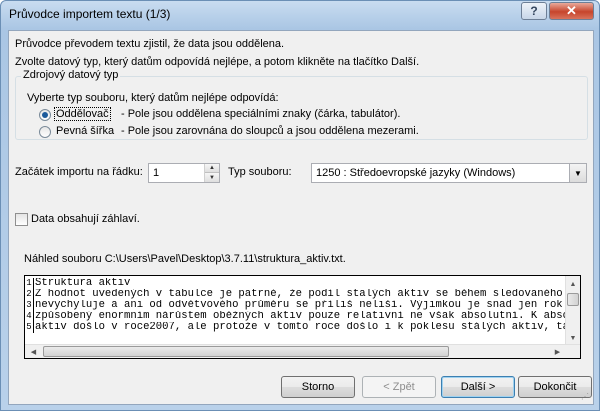  What do you see at coordinates (212, 177) in the screenshot?
I see `spin-down-icon: ▼` at bounding box center [212, 177].